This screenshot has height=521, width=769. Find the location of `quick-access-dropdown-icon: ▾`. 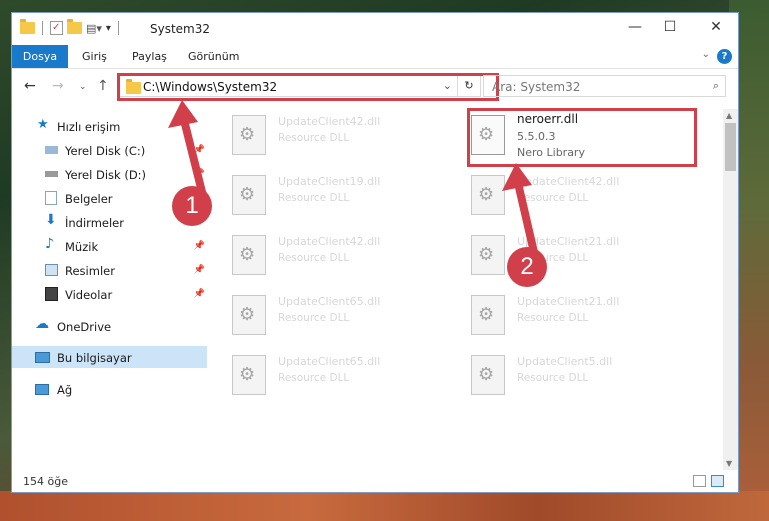

quick-access-dropdown-icon: ▾ is located at coordinates (108, 28).